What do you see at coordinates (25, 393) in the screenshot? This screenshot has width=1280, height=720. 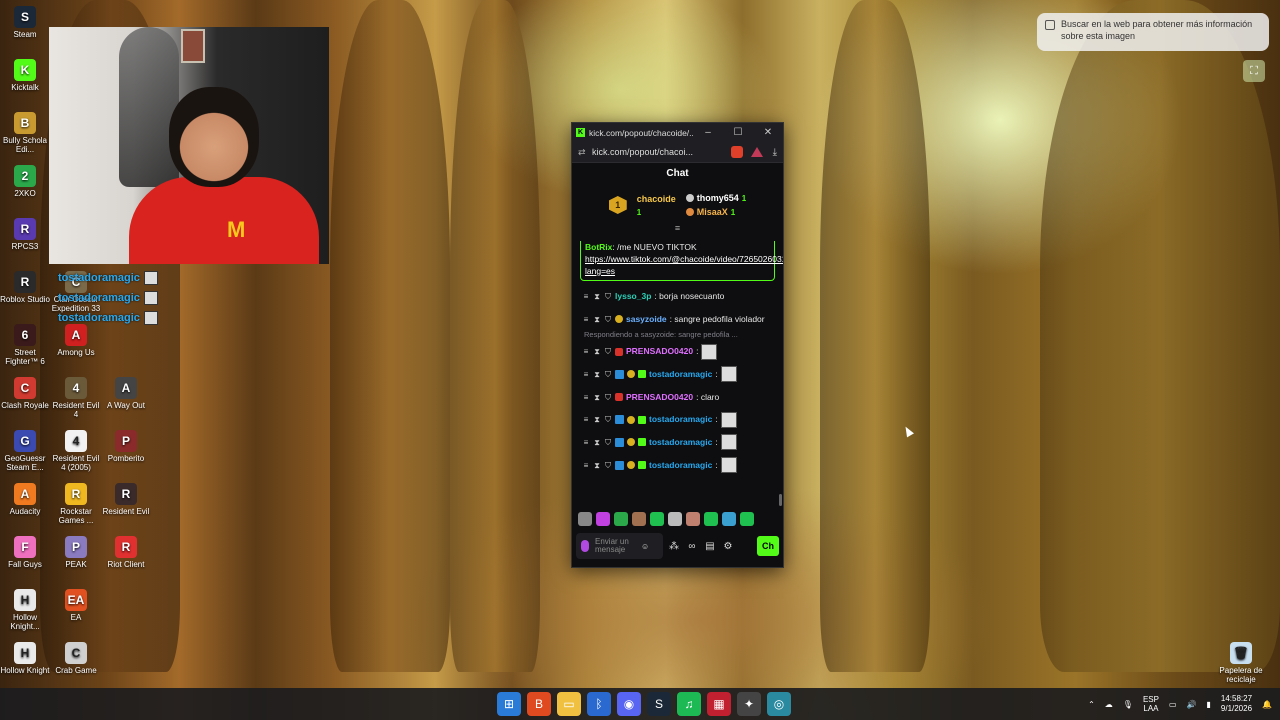 I see `desktop-icon: C Clash Royale` at bounding box center [25, 393].